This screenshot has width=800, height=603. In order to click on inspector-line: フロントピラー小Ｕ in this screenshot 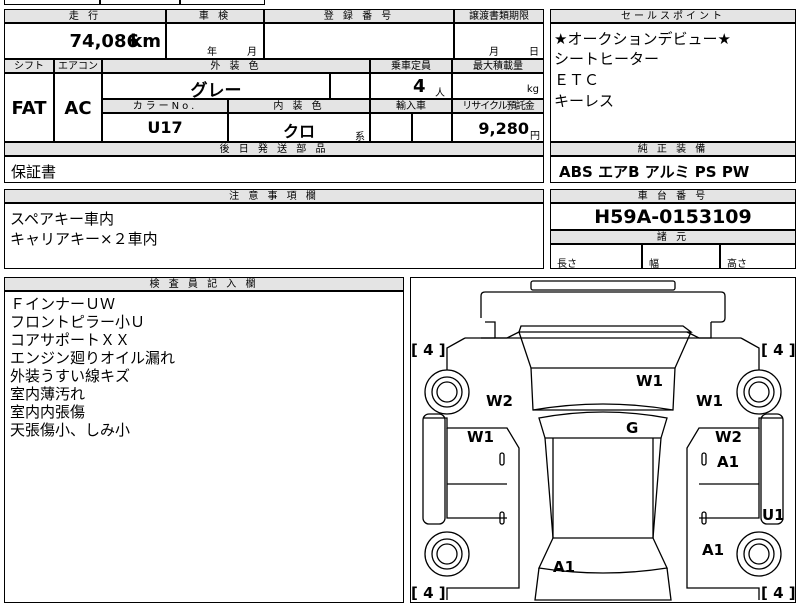, I will do `click(78, 322)`.